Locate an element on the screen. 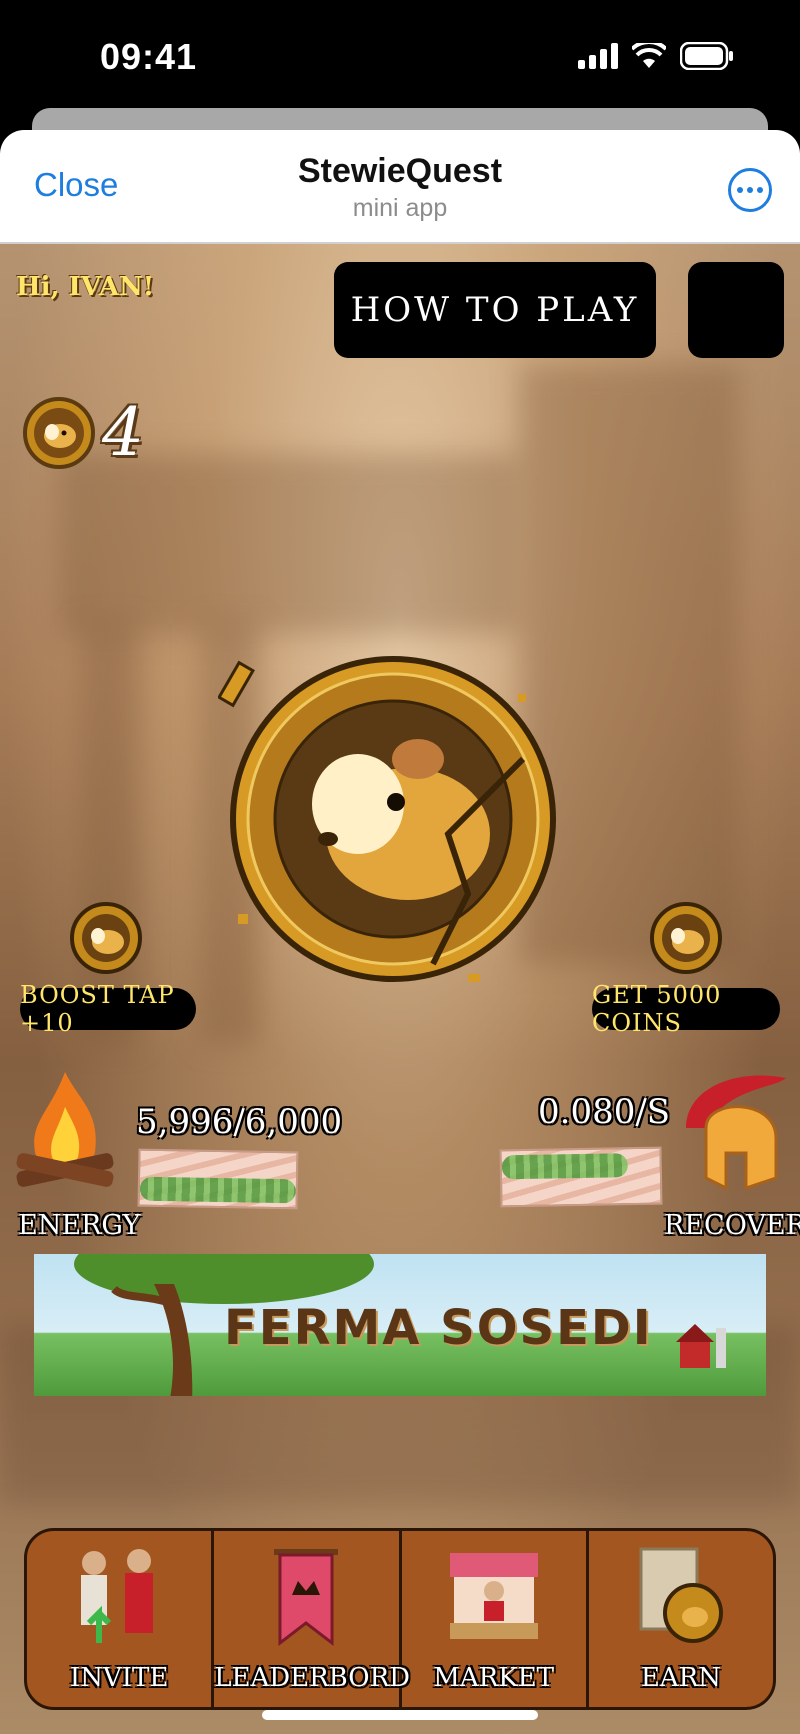  energy-value: 5,996/6,000 is located at coordinates (239, 1122).